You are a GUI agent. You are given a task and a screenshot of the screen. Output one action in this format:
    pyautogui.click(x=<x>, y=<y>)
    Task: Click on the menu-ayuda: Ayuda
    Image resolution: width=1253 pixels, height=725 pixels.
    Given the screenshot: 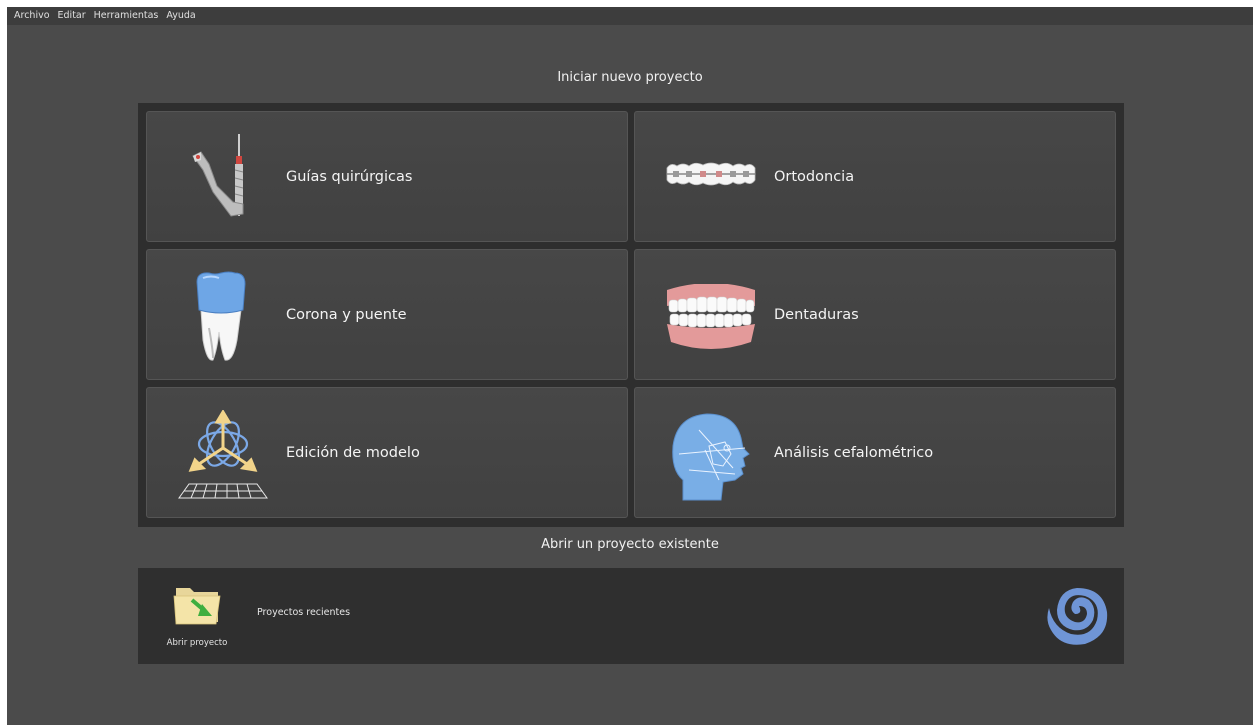 What is the action you would take?
    pyautogui.click(x=180, y=16)
    